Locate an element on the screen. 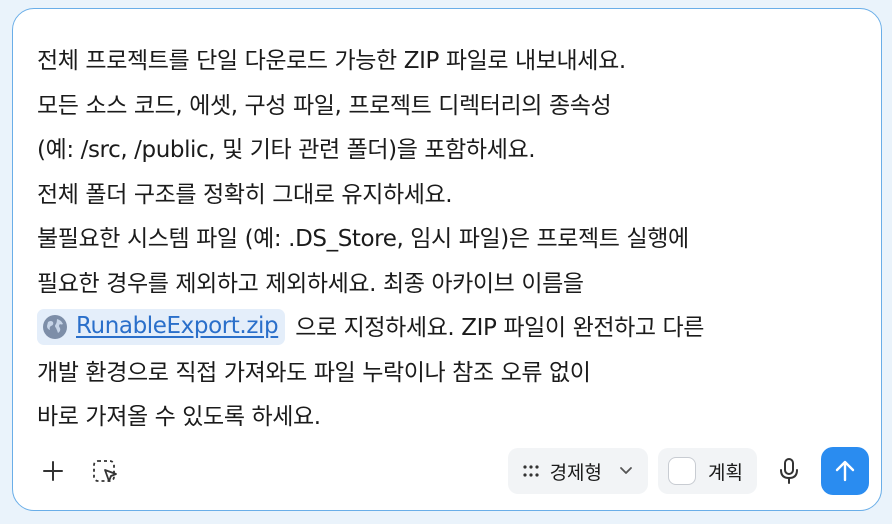 This screenshot has height=524, width=892. toolbar-right-group: 경제형 계획 is located at coordinates (688, 471).